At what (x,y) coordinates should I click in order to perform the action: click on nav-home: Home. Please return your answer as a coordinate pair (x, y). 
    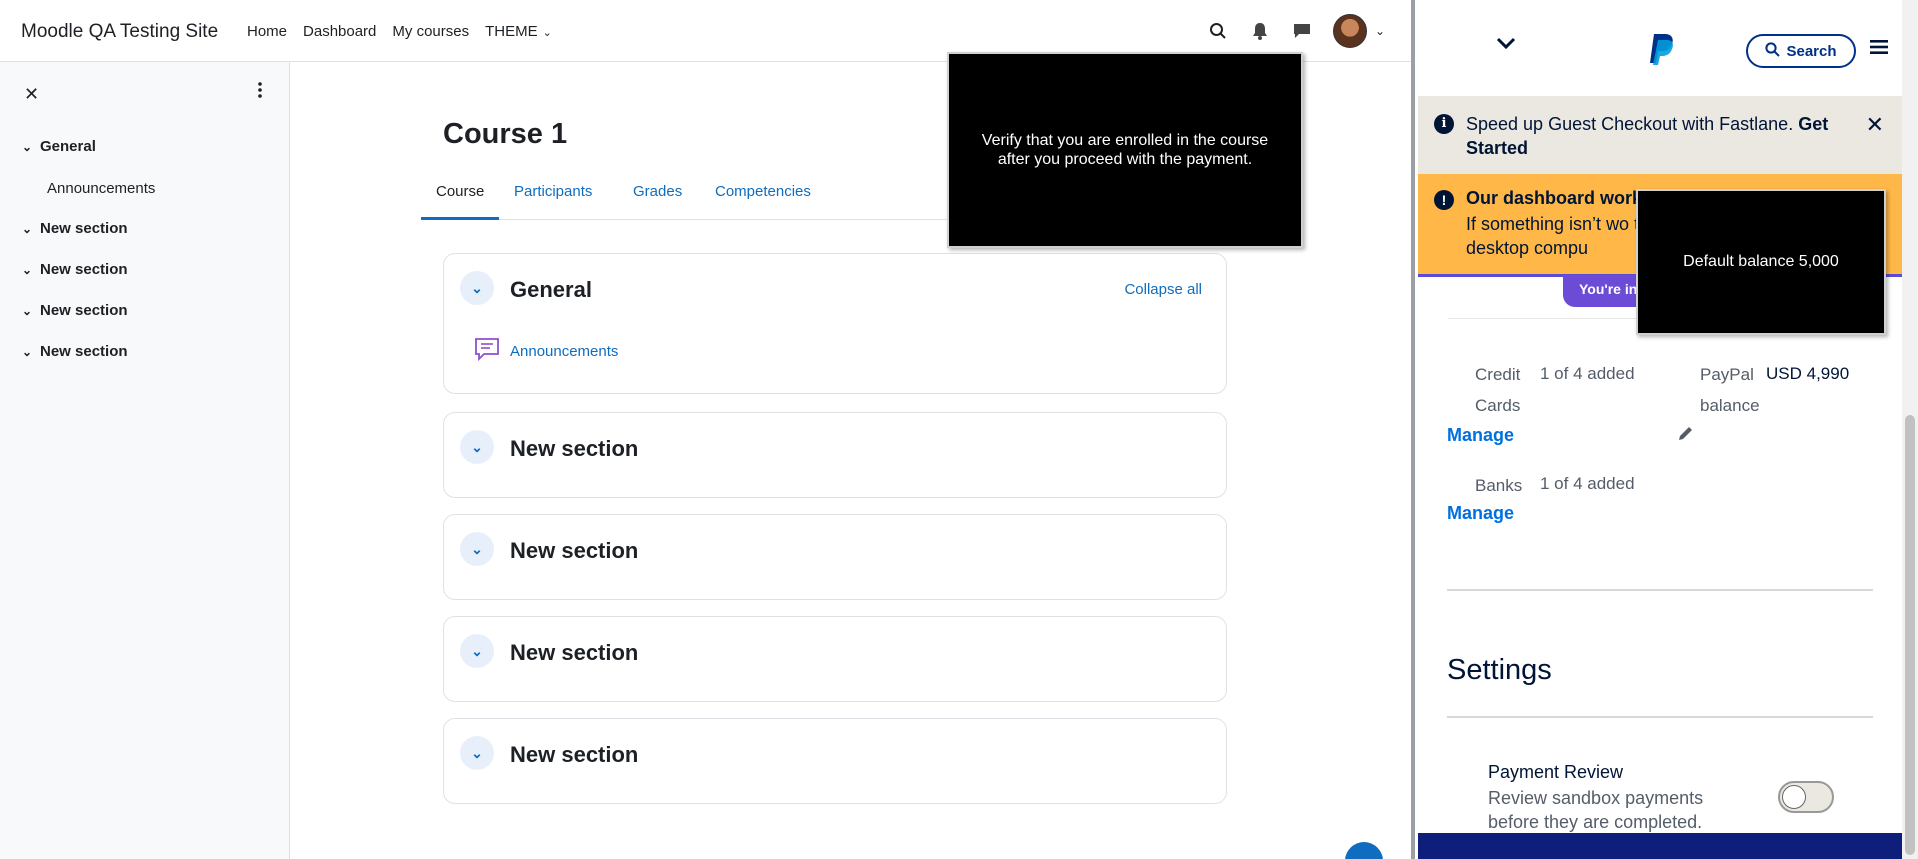
    Looking at the image, I should click on (267, 31).